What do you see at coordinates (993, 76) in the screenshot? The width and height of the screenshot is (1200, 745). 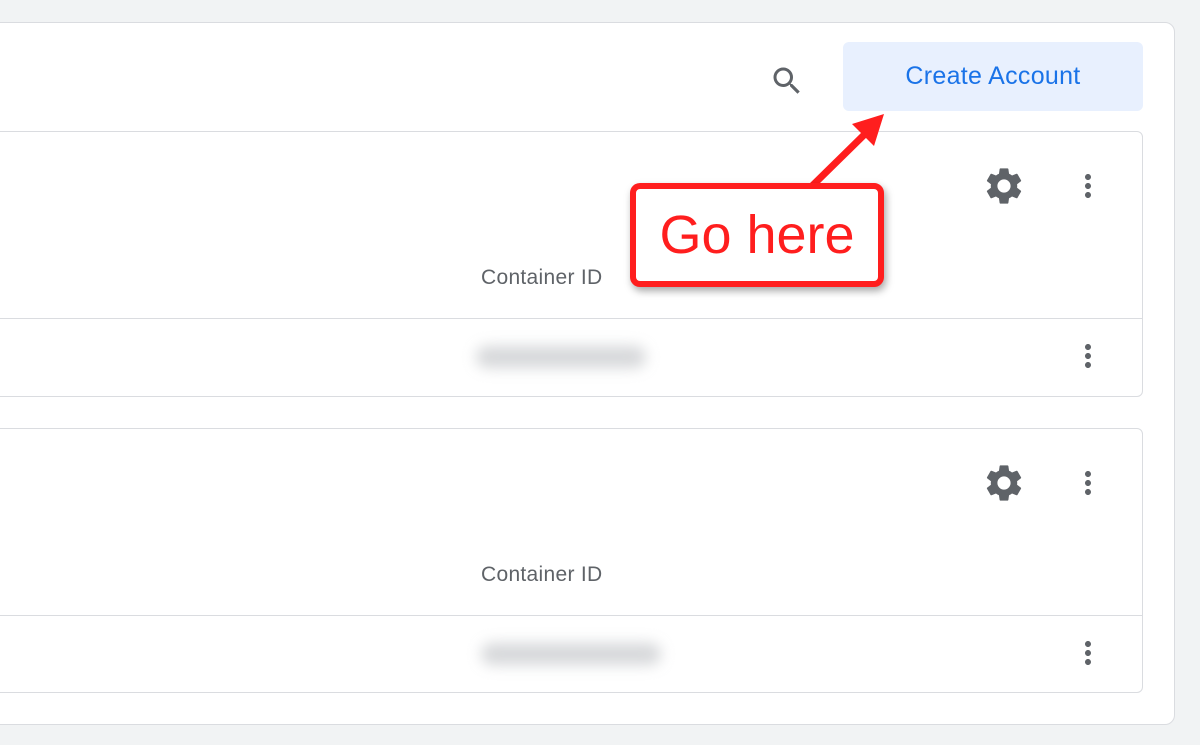 I see `create-account-button: Create Account` at bounding box center [993, 76].